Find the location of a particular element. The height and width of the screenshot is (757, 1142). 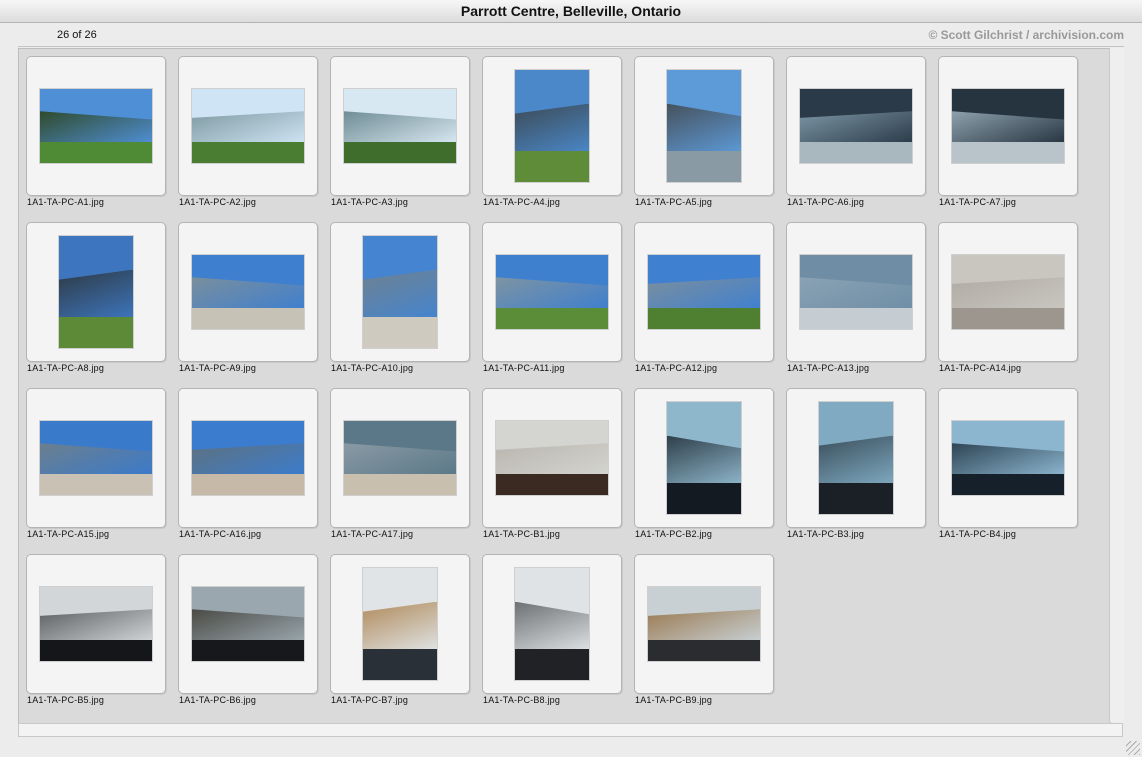

thumbnail-cell: 1A1-TA-PC-A14.jpg is located at coordinates (1006, 298).